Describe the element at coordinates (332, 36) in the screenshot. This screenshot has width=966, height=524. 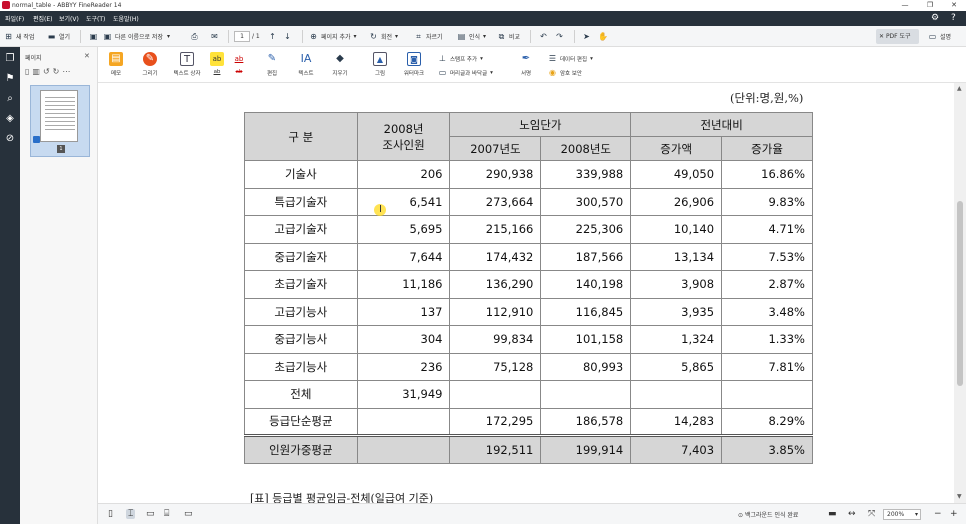
I see `add-page-button: ⊕ 페이지 추가 ▾` at that location.